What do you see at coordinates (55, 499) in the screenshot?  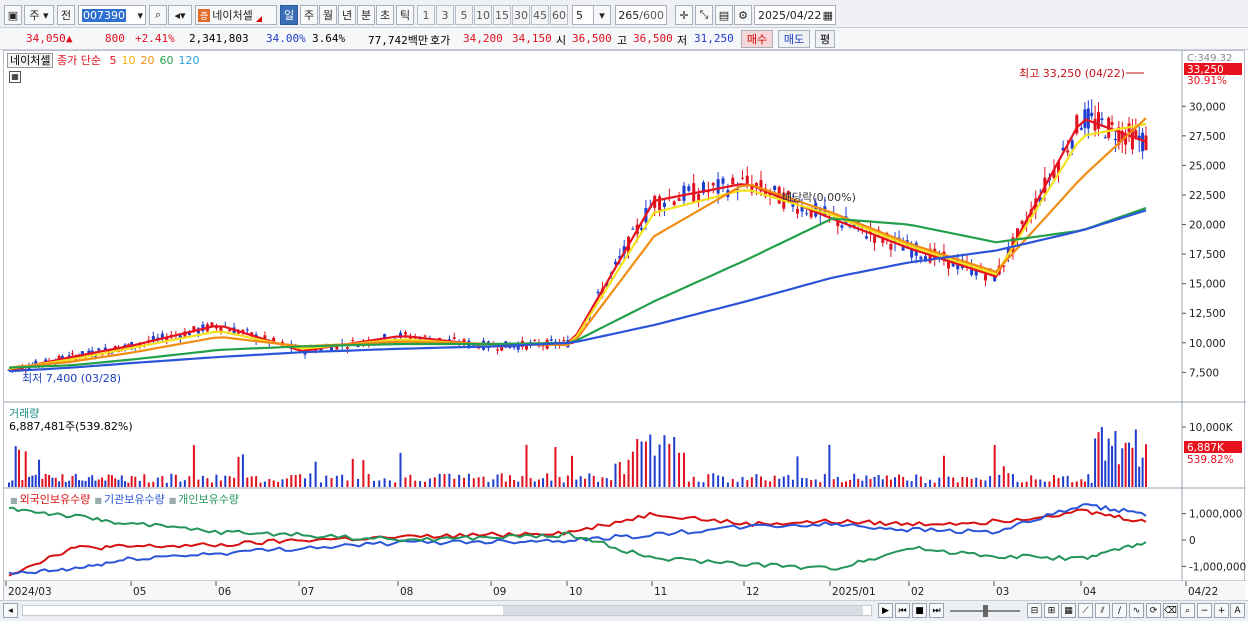 I see `holding-legend-item: 외국인보유수량` at bounding box center [55, 499].